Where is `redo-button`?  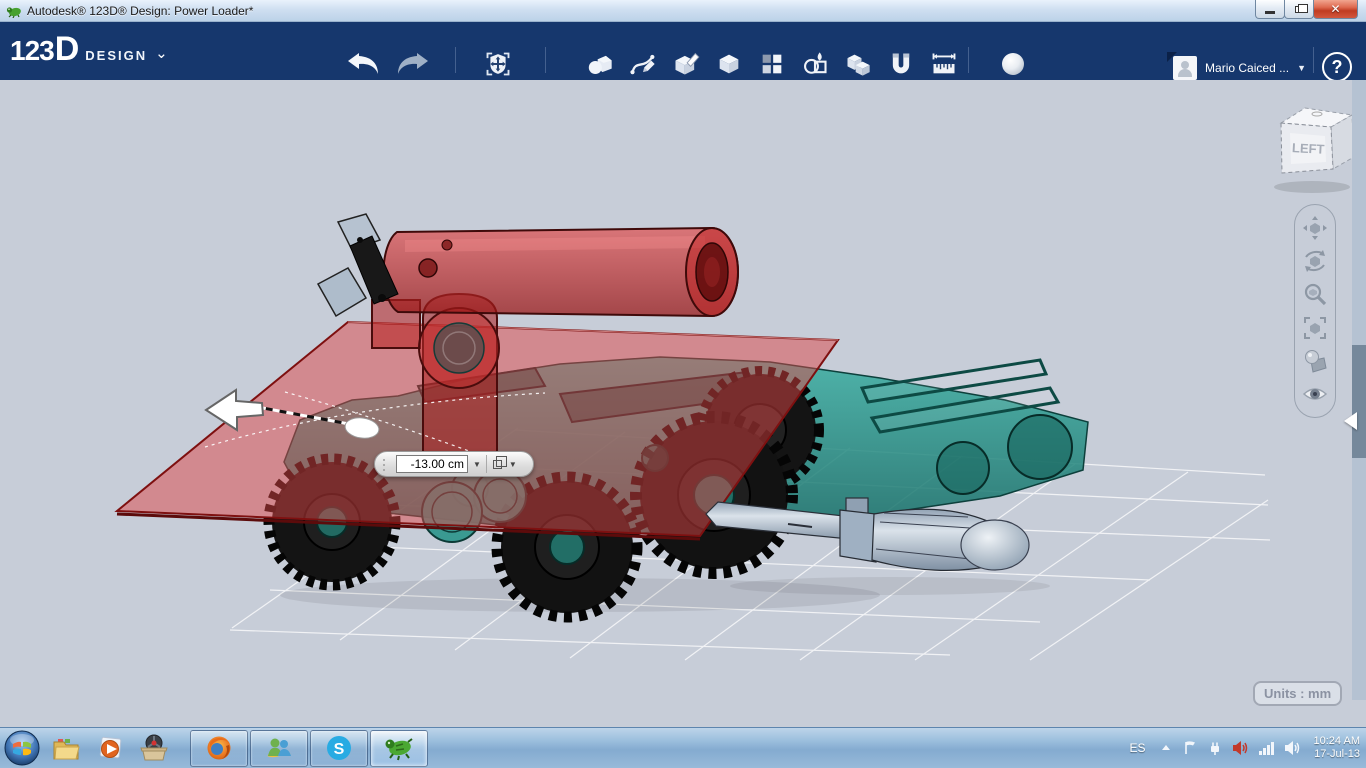 redo-button is located at coordinates (411, 64).